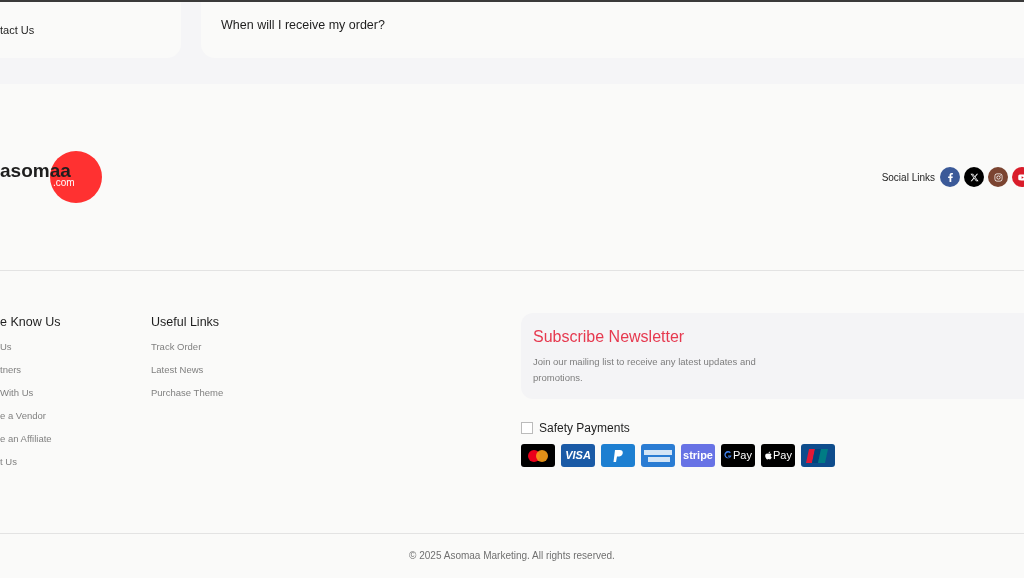 Image resolution: width=1024 pixels, height=578 pixels. What do you see at coordinates (645, 370) in the screenshot?
I see `newsletter-text: Join our mailing list to receive any latest updates and promotions.` at bounding box center [645, 370].